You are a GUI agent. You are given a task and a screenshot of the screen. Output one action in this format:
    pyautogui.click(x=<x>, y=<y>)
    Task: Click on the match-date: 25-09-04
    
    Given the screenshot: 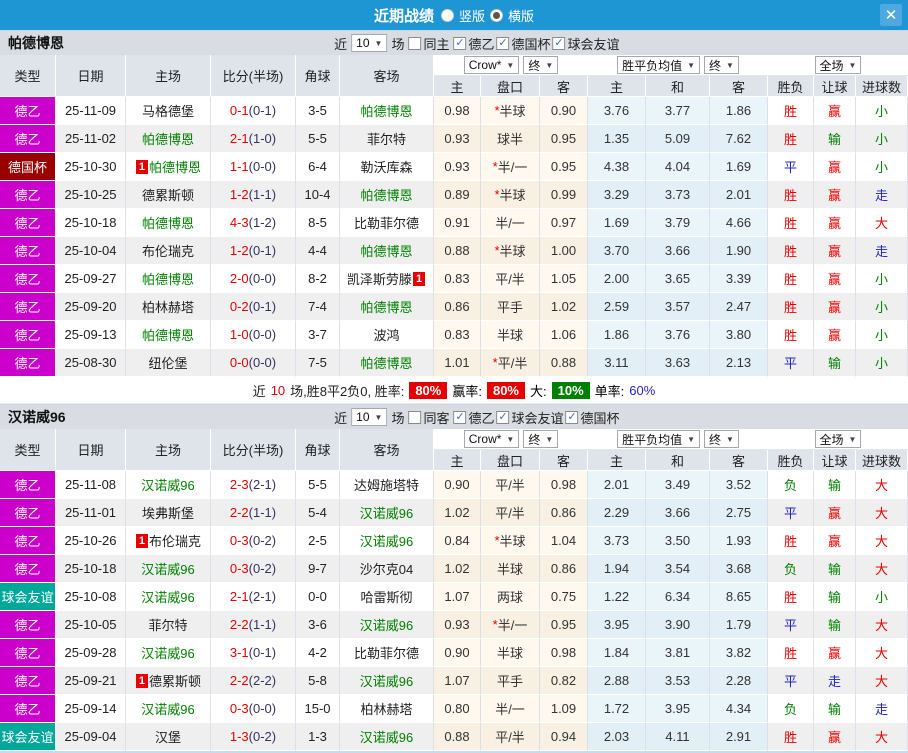 What is the action you would take?
    pyautogui.click(x=91, y=737)
    